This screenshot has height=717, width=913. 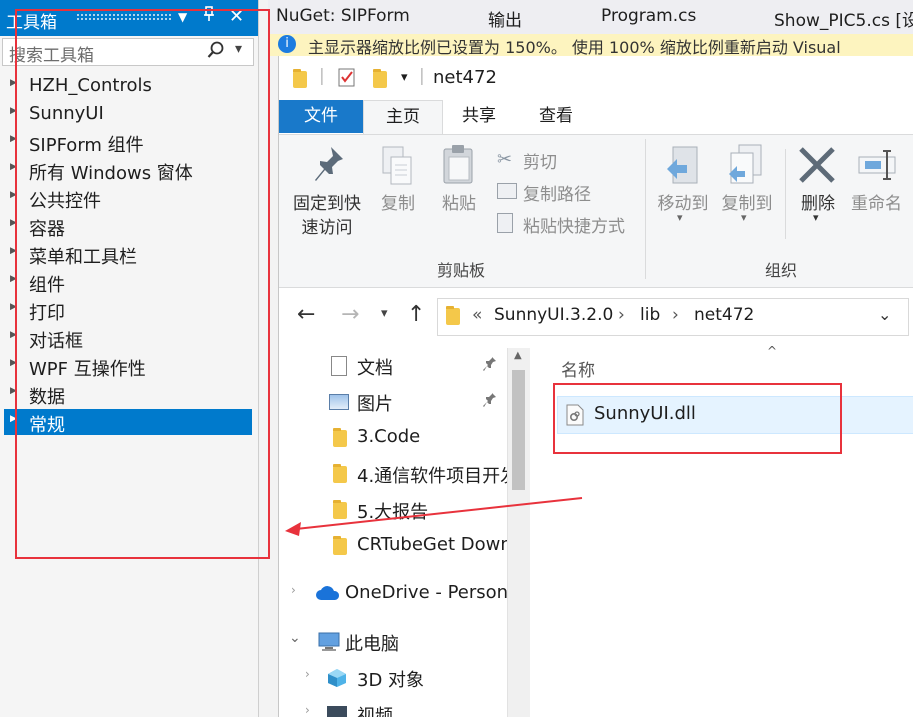 I want to click on annotation-arrow, so click(x=434, y=516).